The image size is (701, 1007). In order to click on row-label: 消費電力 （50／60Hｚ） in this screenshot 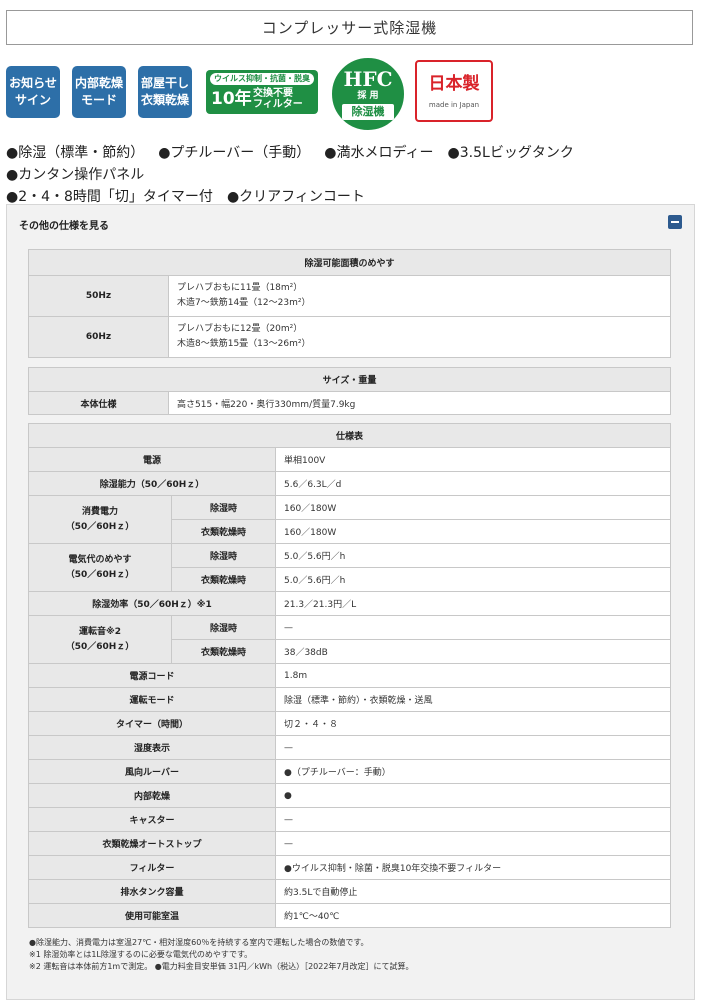, I will do `click(100, 519)`.